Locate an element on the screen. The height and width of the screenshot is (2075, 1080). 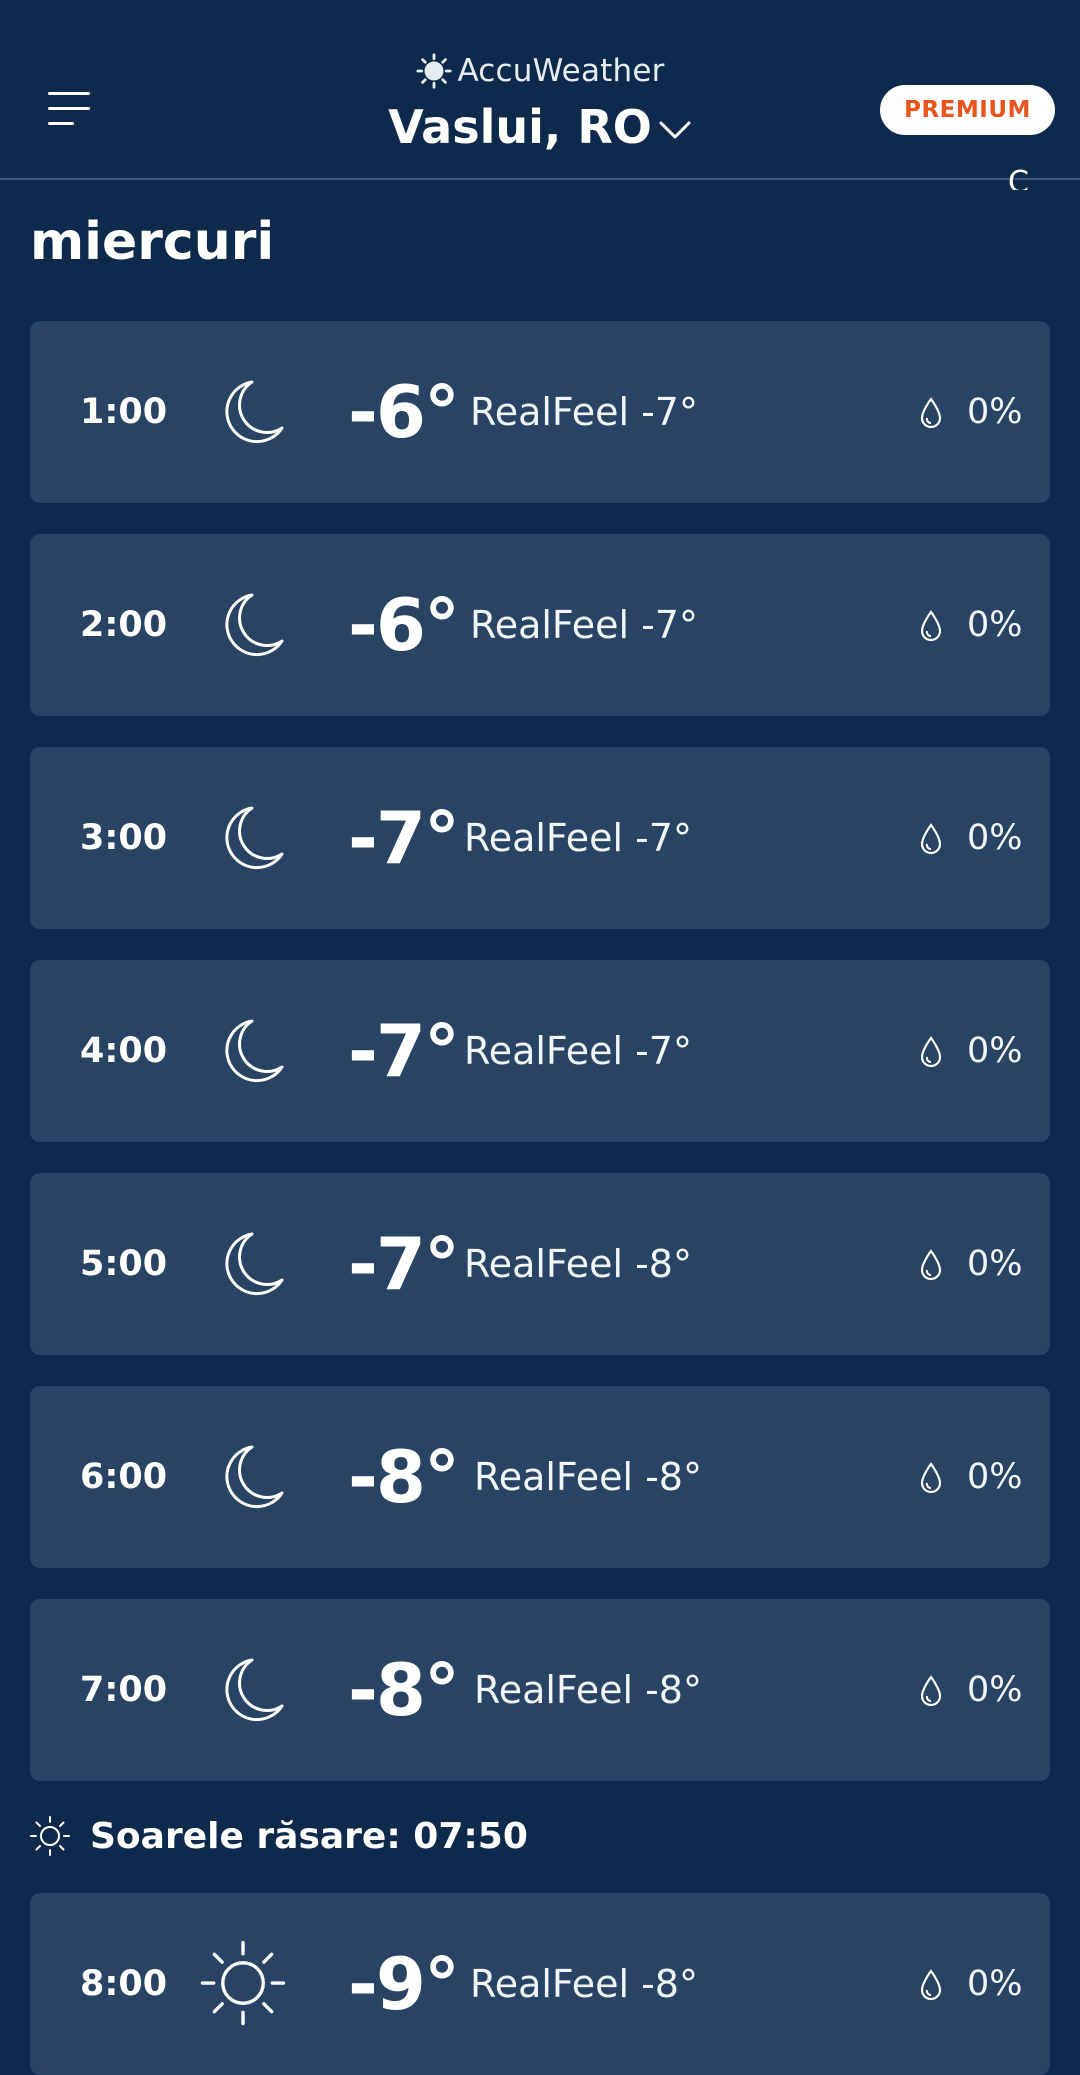
app-header: AccuWeather Vaslui, RO PREMIUM is located at coordinates (540, 90).